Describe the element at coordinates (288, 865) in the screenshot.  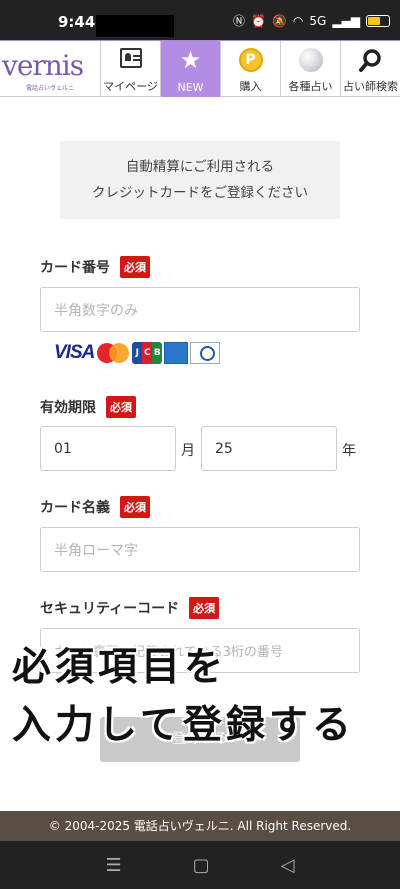
I see `back-icon: ◁` at that location.